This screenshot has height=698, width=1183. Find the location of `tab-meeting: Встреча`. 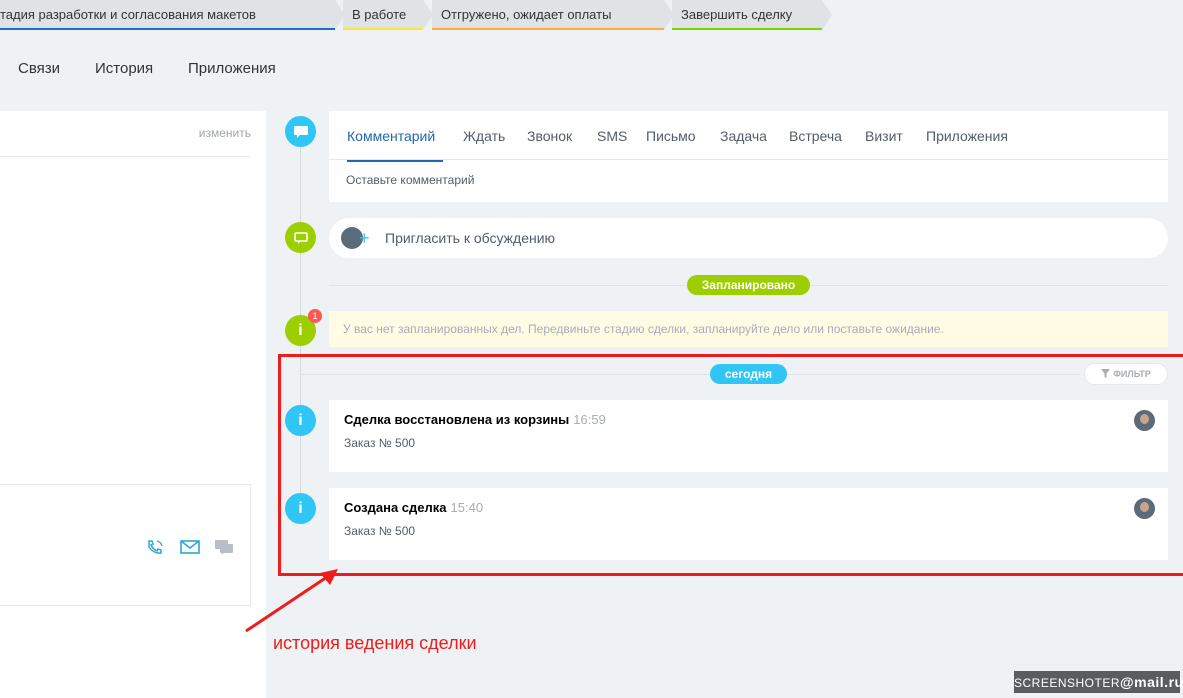

tab-meeting: Встреча is located at coordinates (815, 136).